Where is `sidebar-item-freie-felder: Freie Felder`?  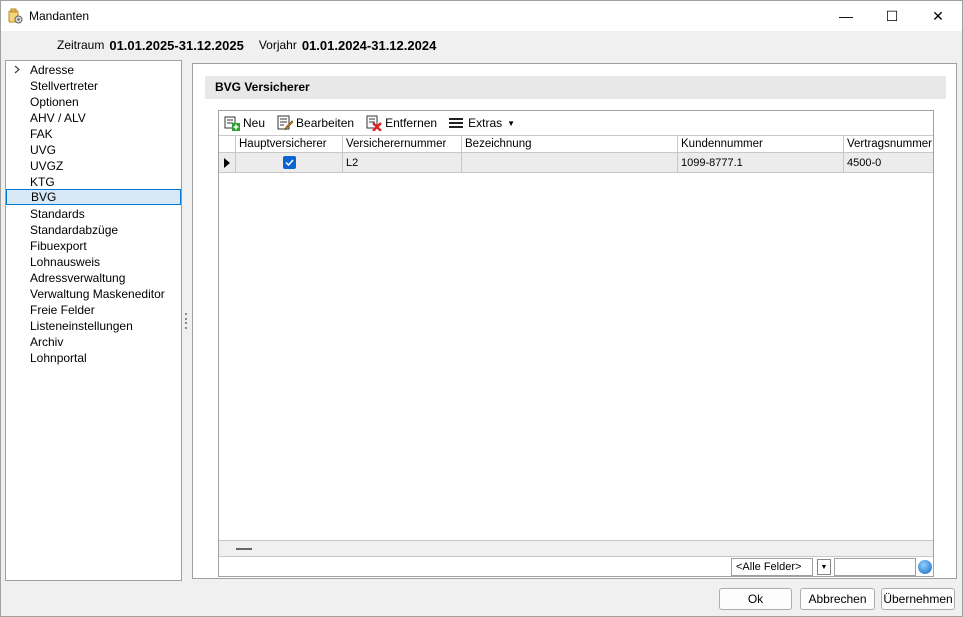 sidebar-item-freie-felder: Freie Felder is located at coordinates (93, 310).